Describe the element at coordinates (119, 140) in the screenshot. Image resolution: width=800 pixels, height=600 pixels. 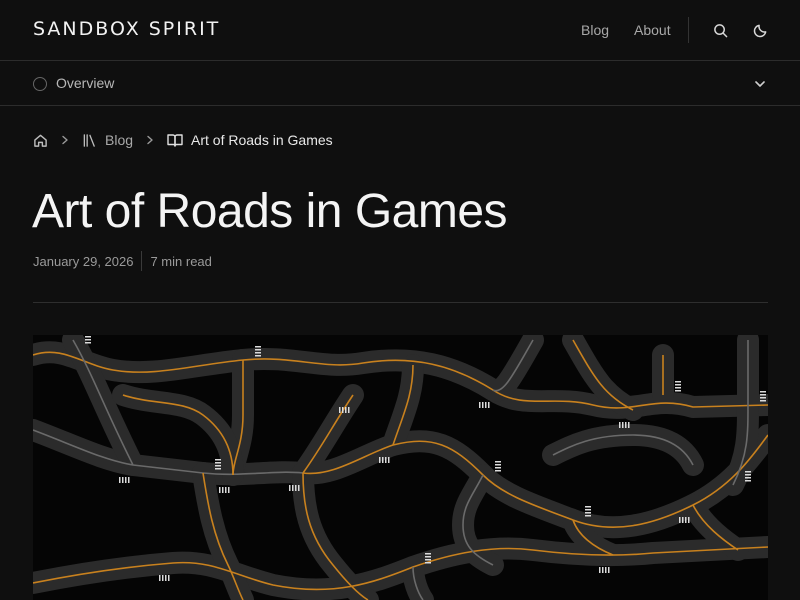
I see `breadcrumb-blog-label: Blog` at that location.